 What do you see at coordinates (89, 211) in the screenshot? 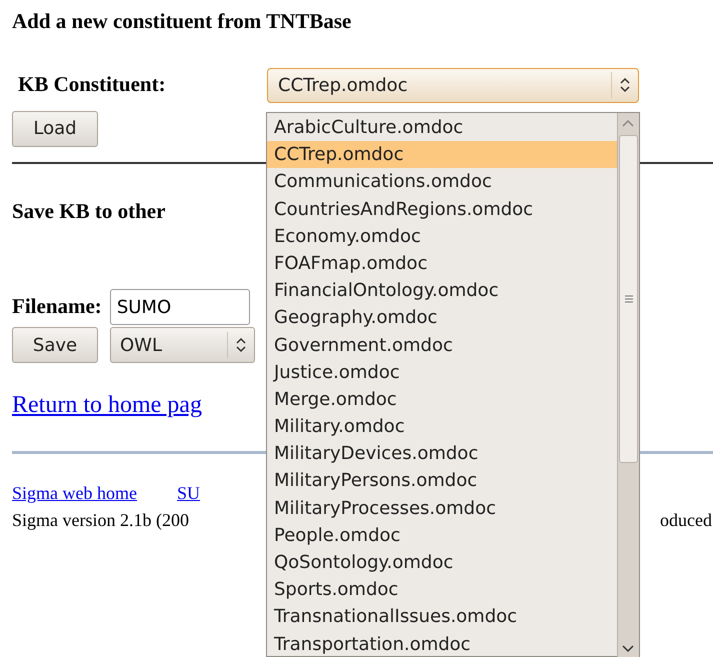
I see `section-heading: Save KB to other` at bounding box center [89, 211].